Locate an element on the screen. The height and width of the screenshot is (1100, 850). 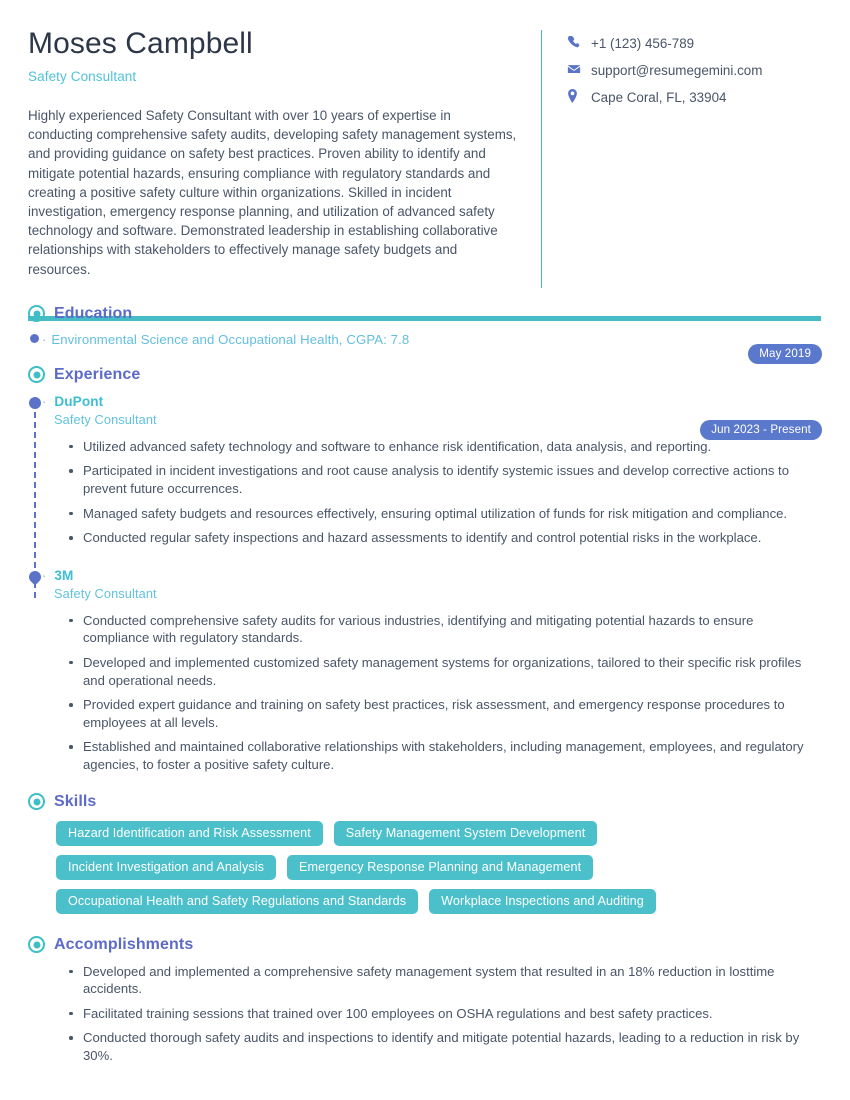
experience-company: DuPont is located at coordinates (79, 401).